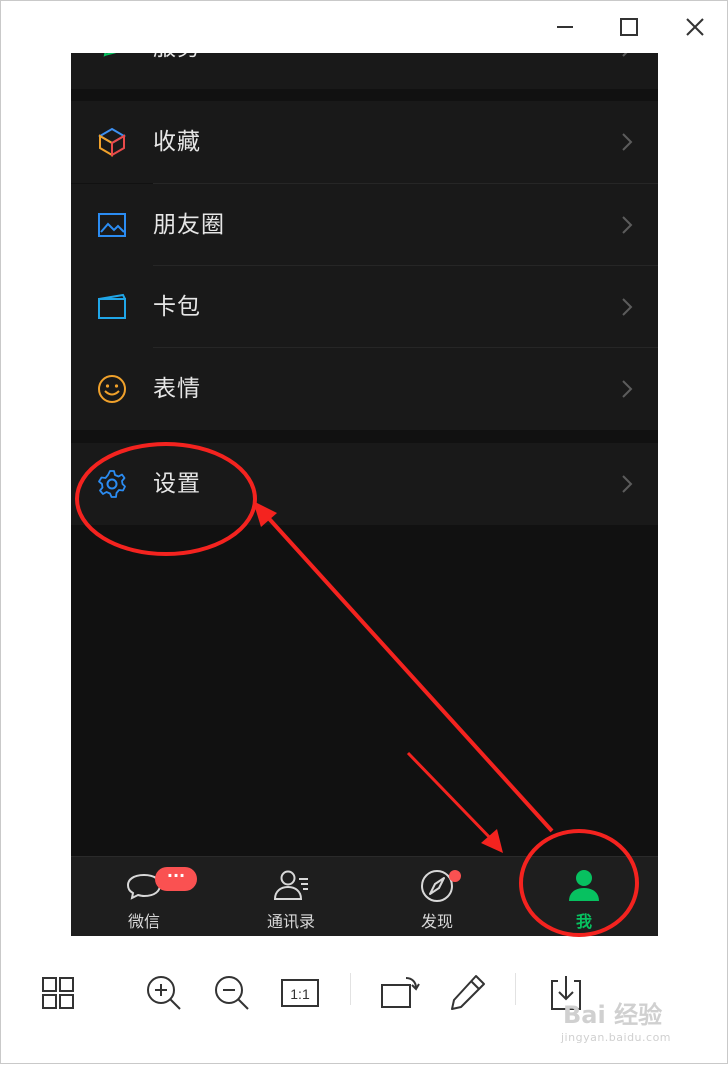  What do you see at coordinates (177, 307) in the screenshot?
I see `menu-item-label: 卡包` at bounding box center [177, 307].